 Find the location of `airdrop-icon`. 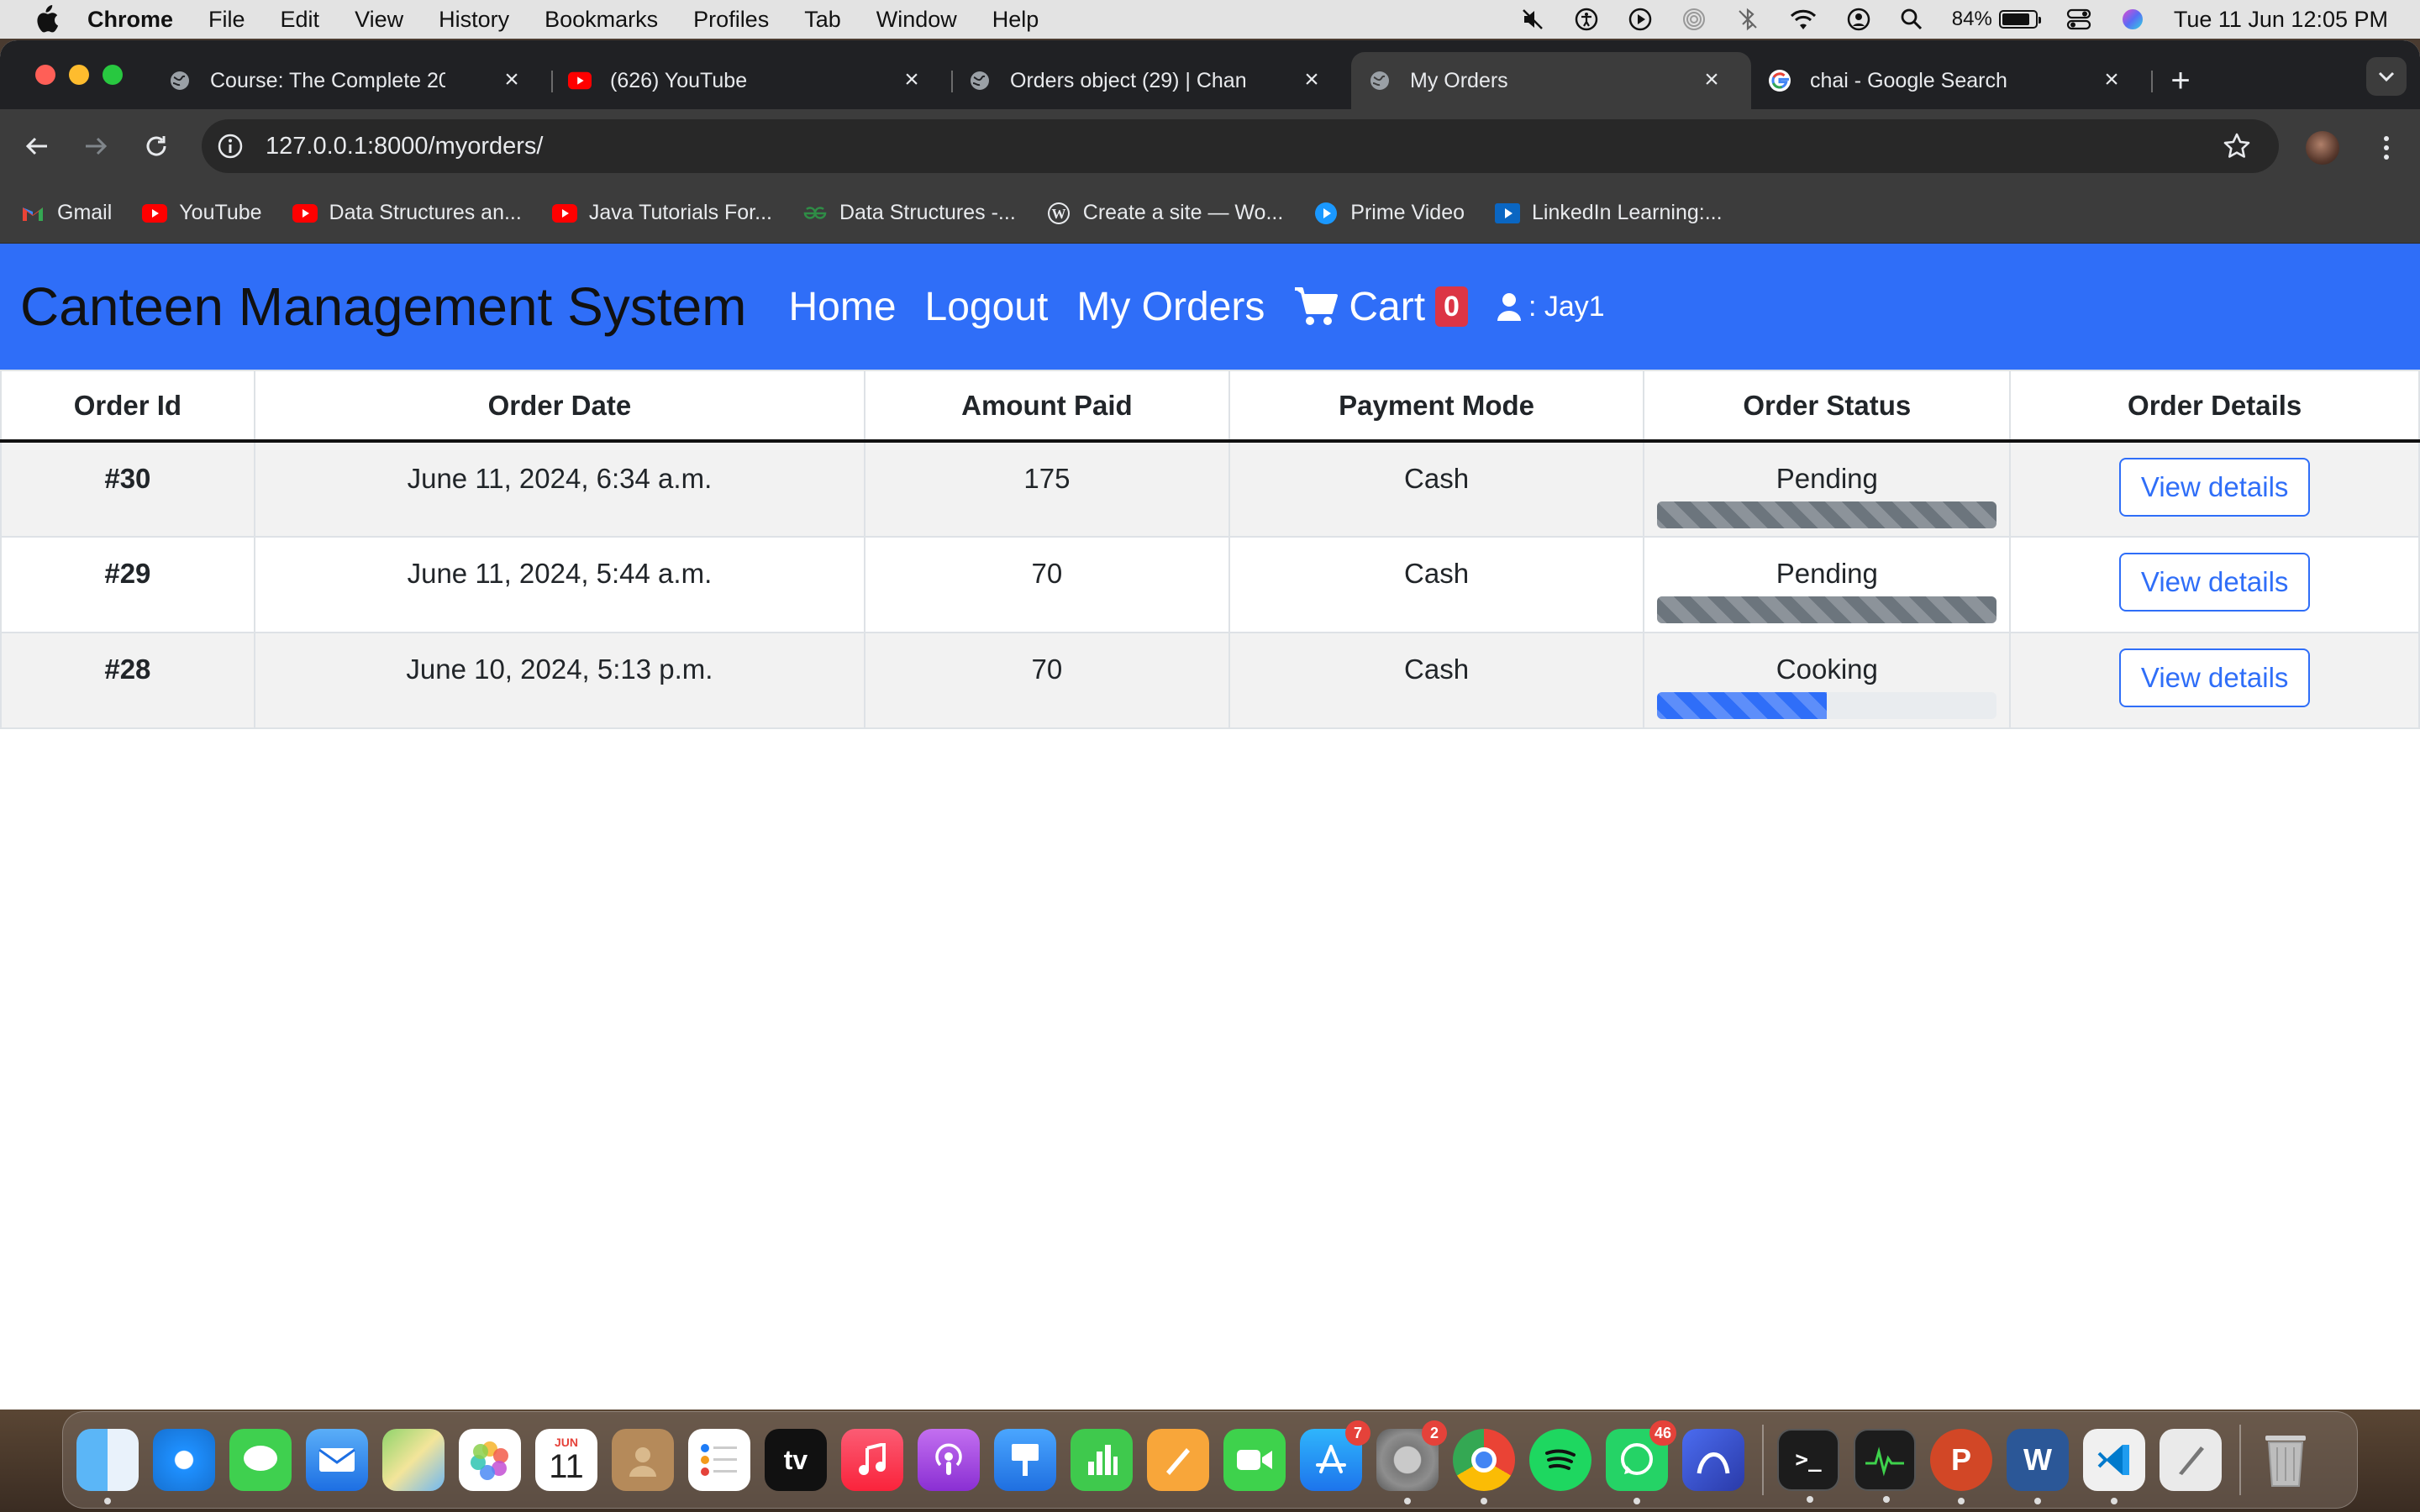

airdrop-icon is located at coordinates (1694, 19).